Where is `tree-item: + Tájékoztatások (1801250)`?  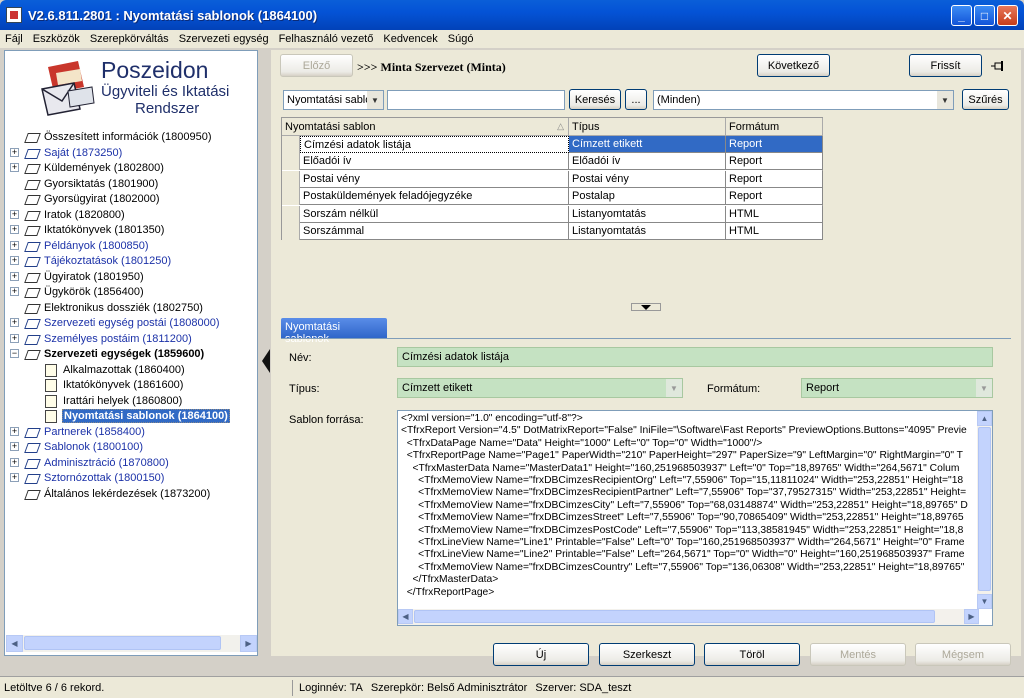
tree-item: + Tájékoztatások (1801250) is located at coordinates (91, 261).